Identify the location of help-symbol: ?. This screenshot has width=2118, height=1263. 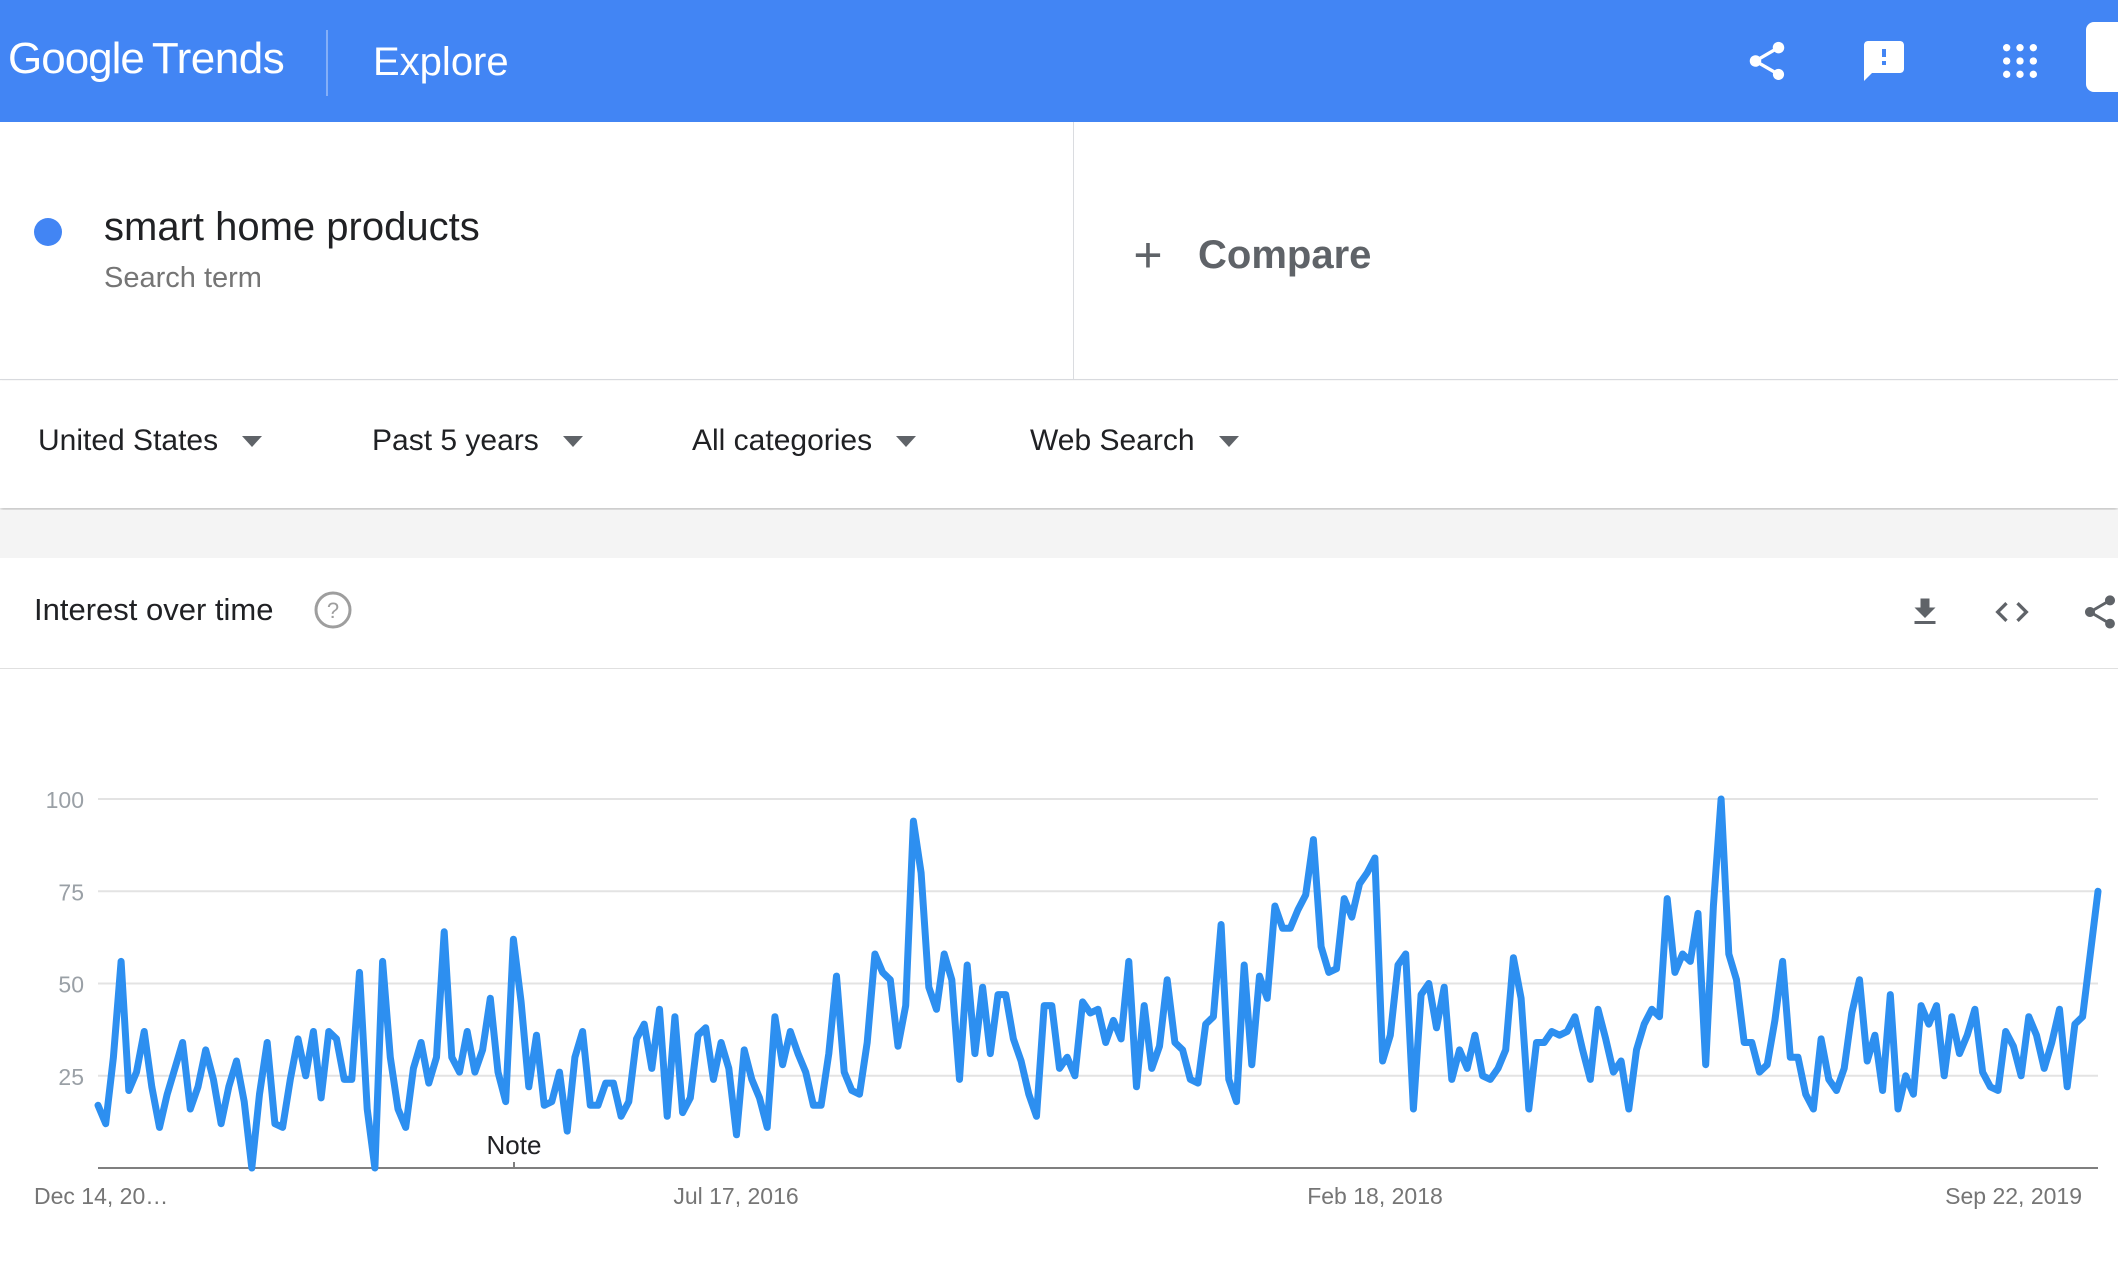
(333, 610).